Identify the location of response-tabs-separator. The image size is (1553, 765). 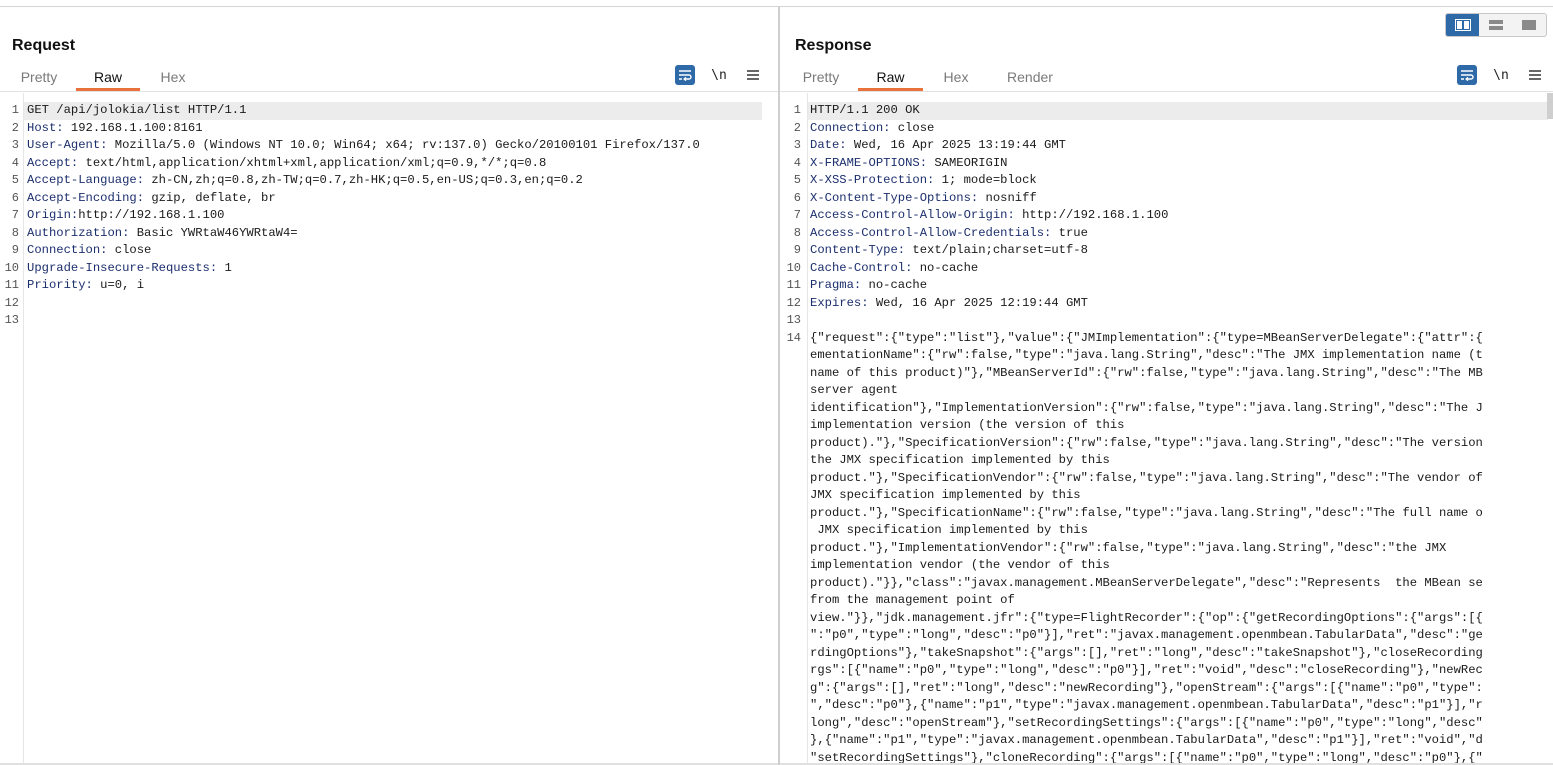
(1166, 91).